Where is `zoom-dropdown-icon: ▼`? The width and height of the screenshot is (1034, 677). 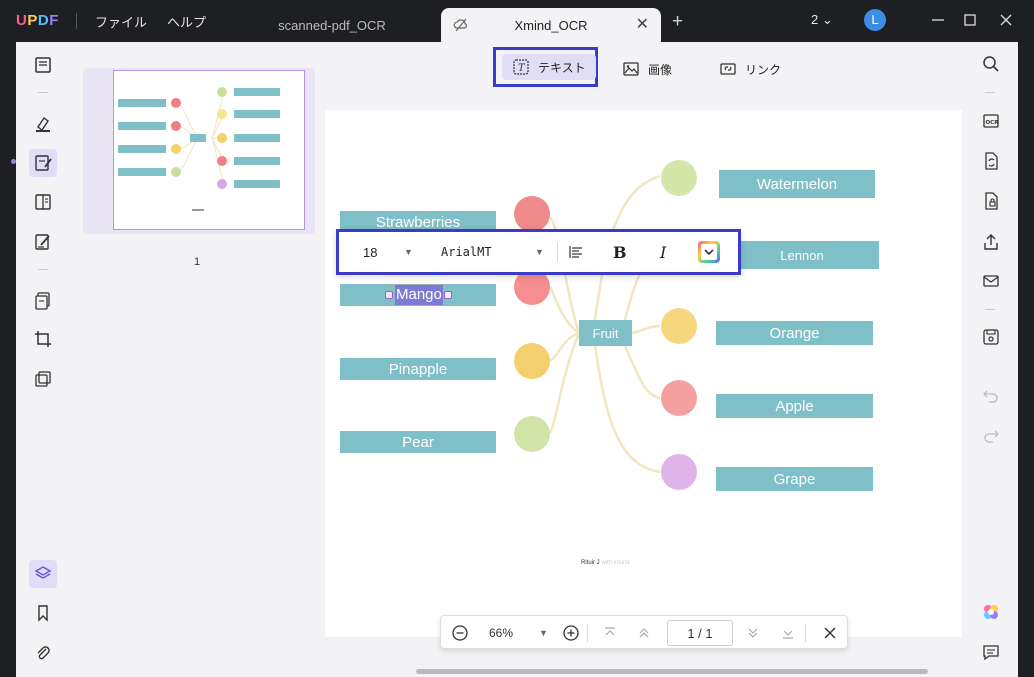 zoom-dropdown-icon: ▼ is located at coordinates (543, 633).